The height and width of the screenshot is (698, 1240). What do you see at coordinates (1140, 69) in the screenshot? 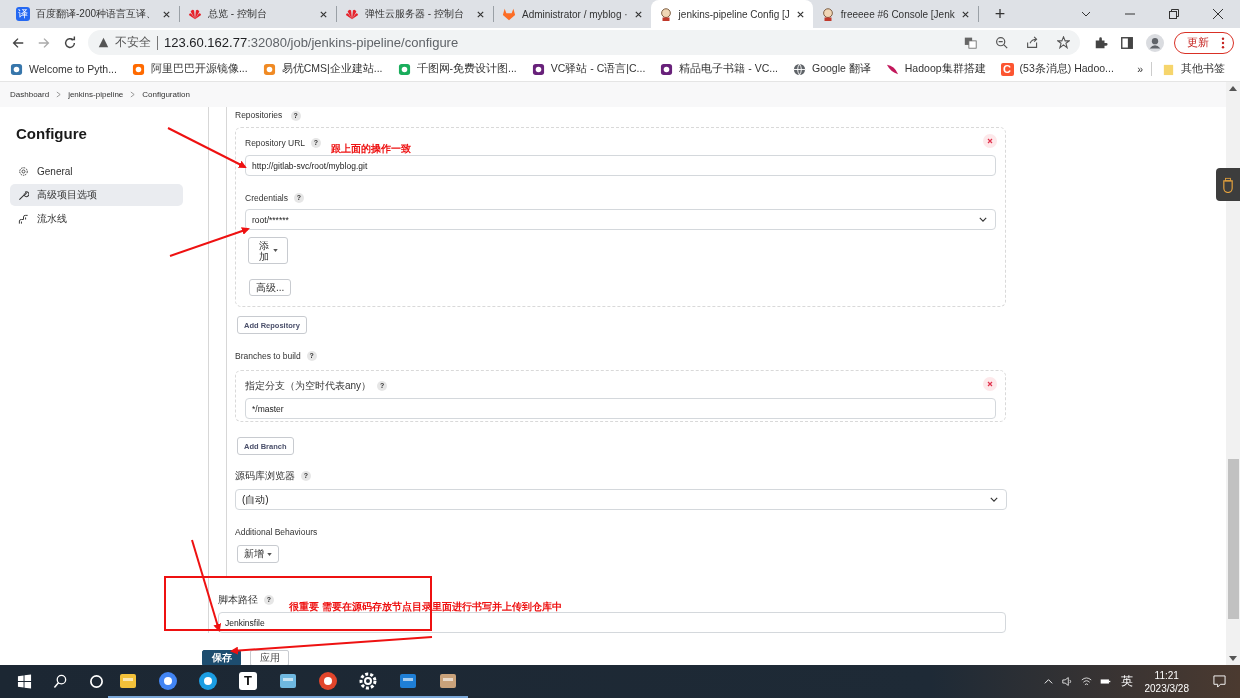
I see `more-bookmarks: »` at bounding box center [1140, 69].